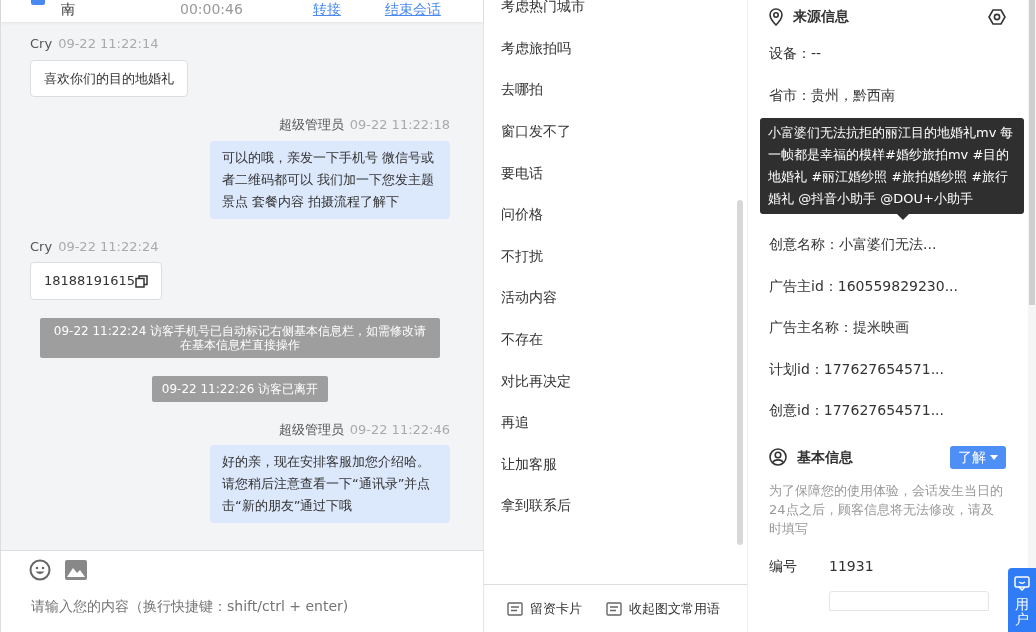  What do you see at coordinates (778, 457) in the screenshot?
I see `user-icon` at bounding box center [778, 457].